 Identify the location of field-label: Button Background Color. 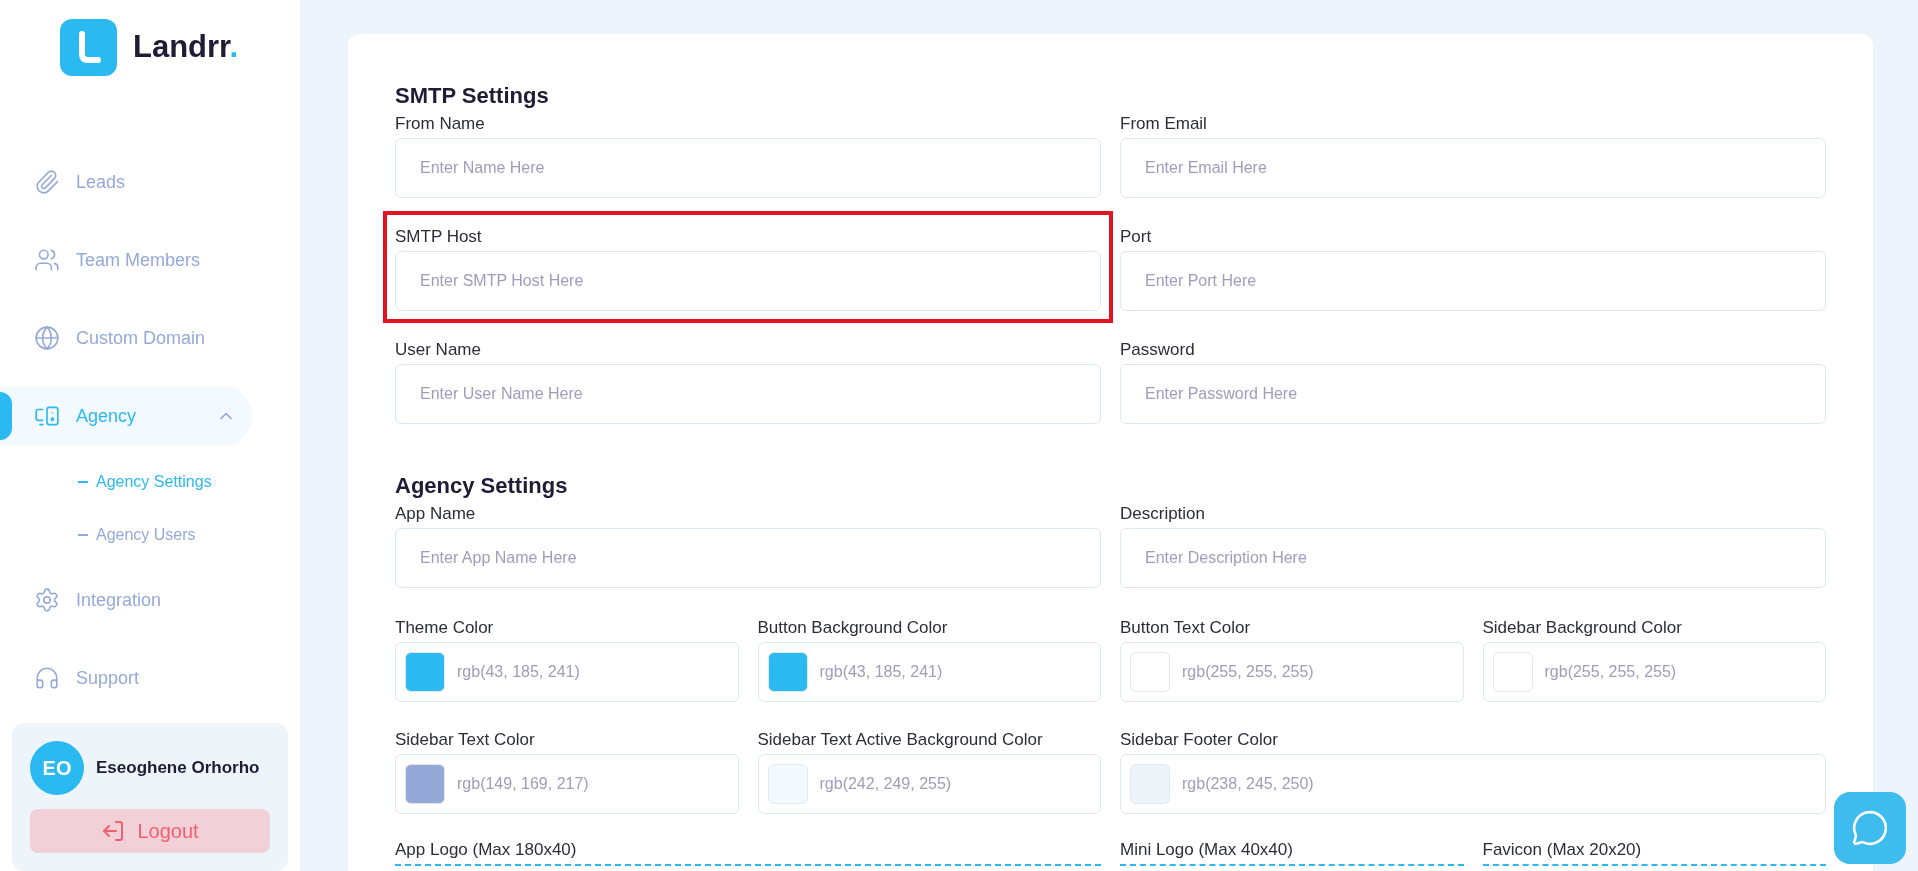
(853, 628).